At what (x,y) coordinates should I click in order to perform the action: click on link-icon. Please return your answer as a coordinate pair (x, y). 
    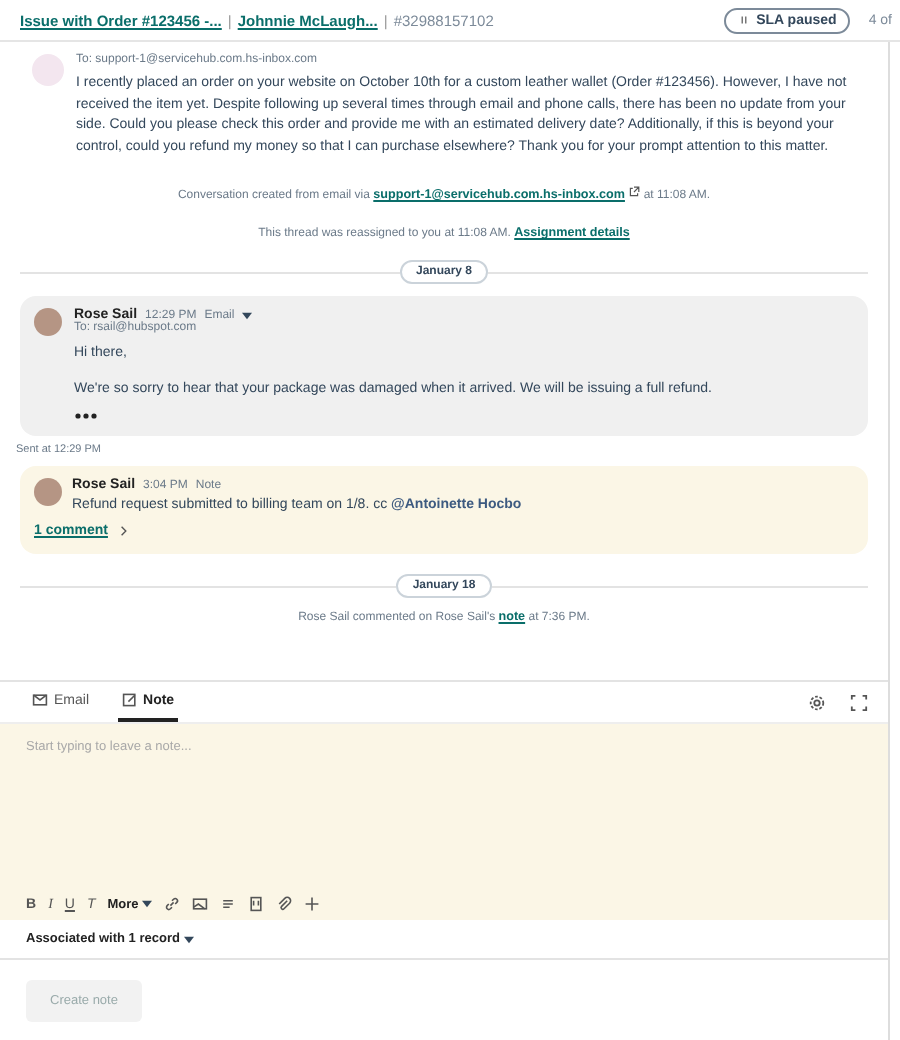
    Looking at the image, I should click on (172, 904).